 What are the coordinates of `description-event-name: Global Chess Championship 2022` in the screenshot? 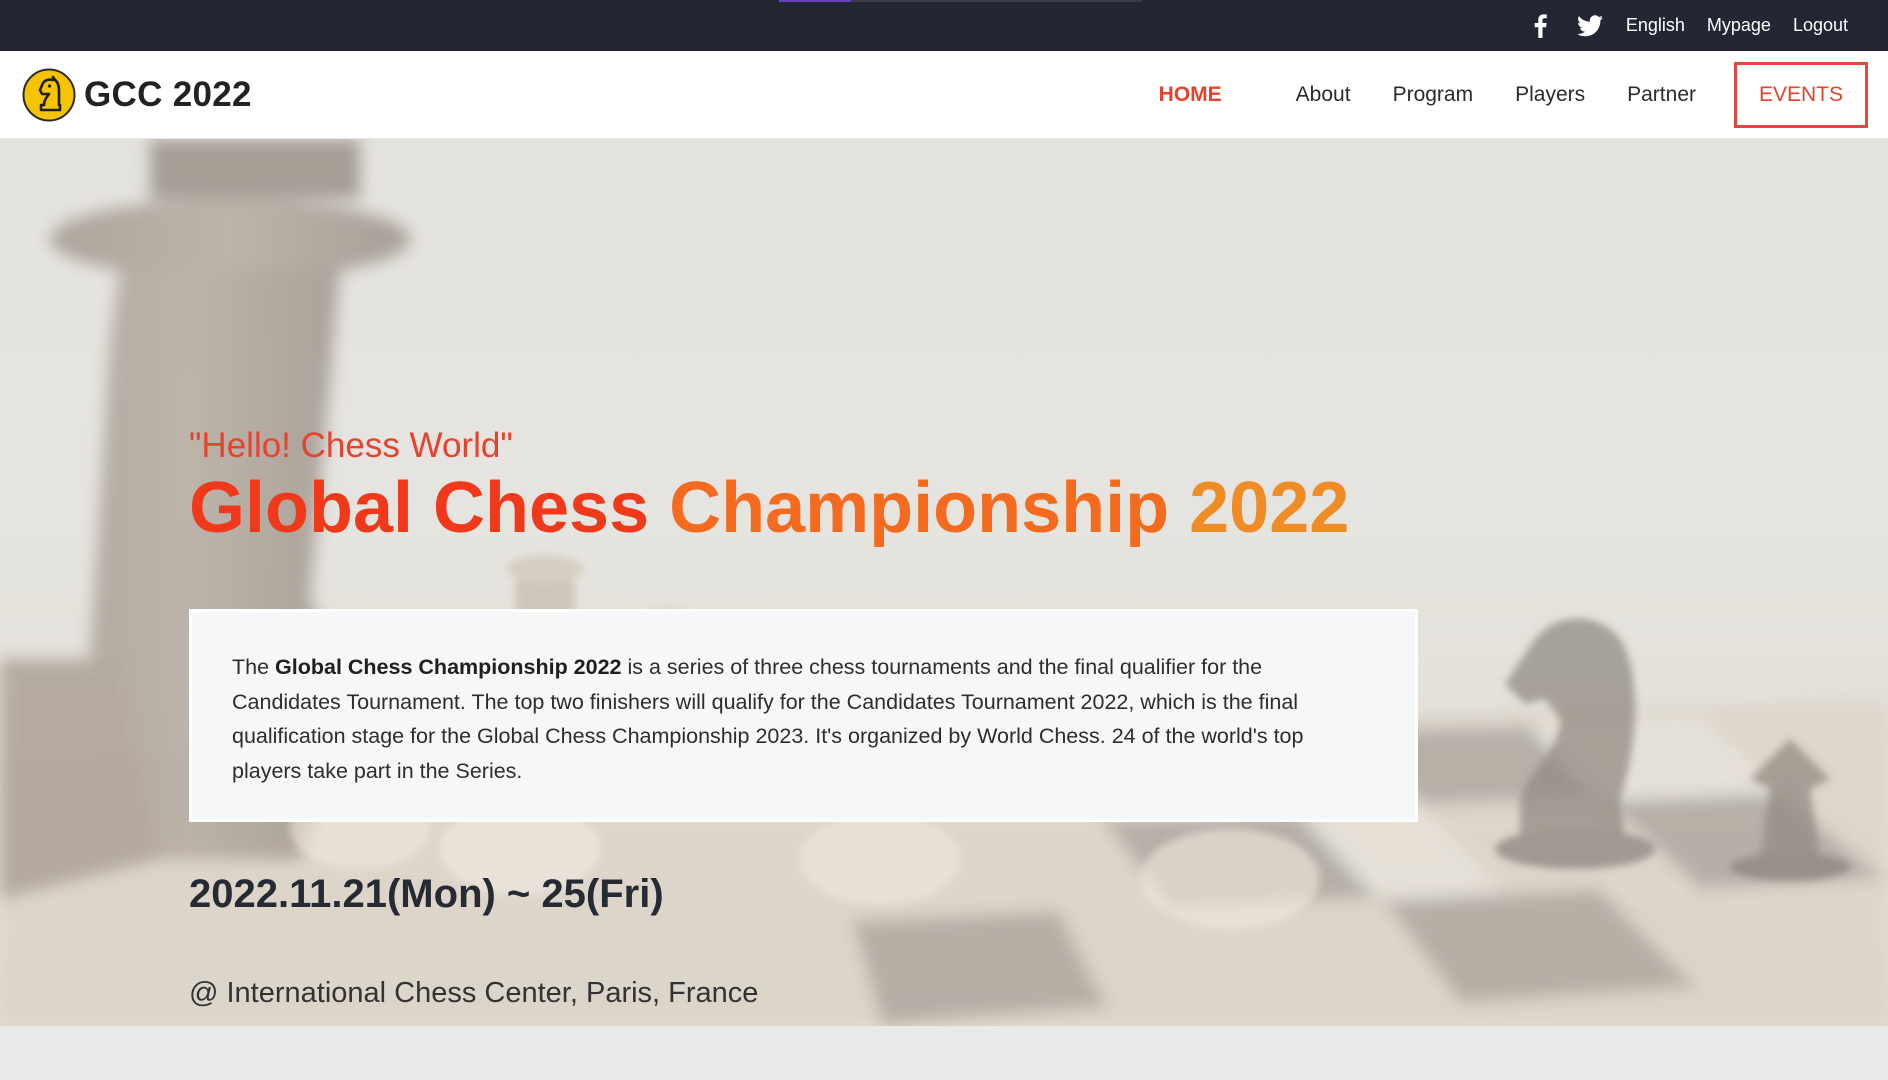 It's located at (448, 667).